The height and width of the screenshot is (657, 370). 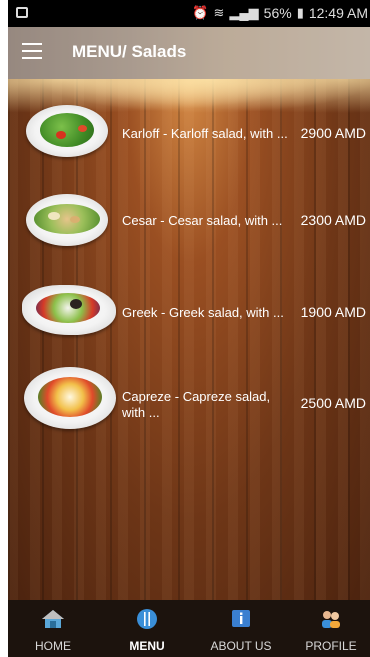 What do you see at coordinates (219, 12) in the screenshot?
I see `wifi-icon: ≋` at bounding box center [219, 12].